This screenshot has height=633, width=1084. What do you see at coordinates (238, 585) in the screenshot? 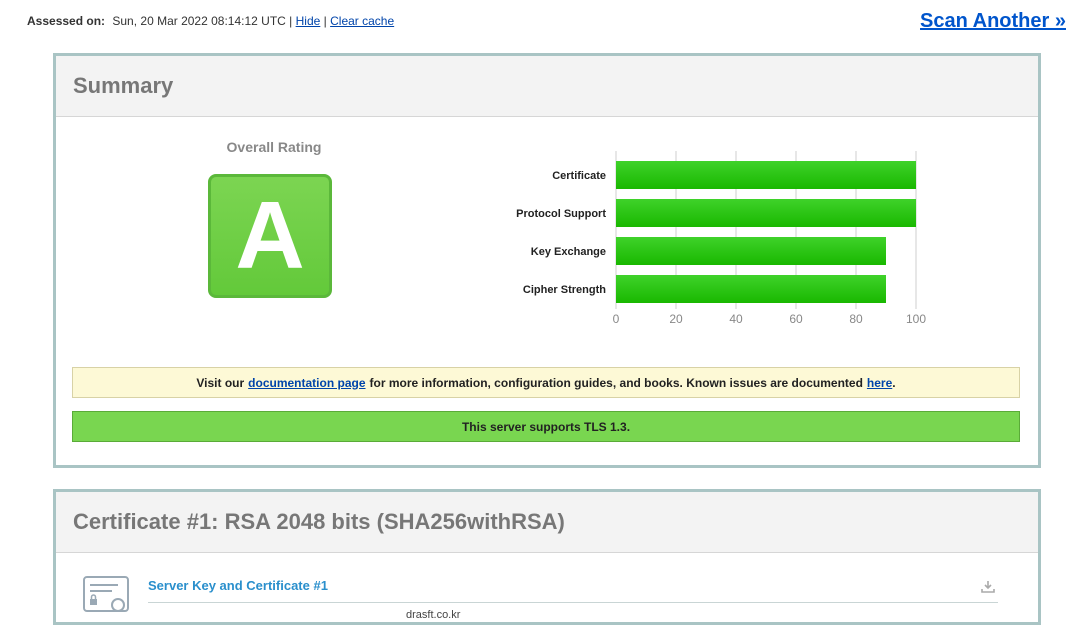
I see `server-key-cert-heading: Server Key and Certificate #1` at bounding box center [238, 585].